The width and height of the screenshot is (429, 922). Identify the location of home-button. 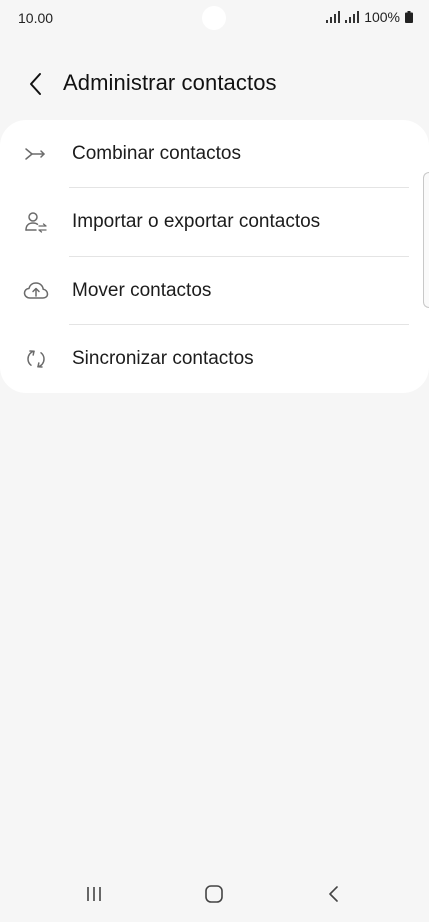
(214, 894).